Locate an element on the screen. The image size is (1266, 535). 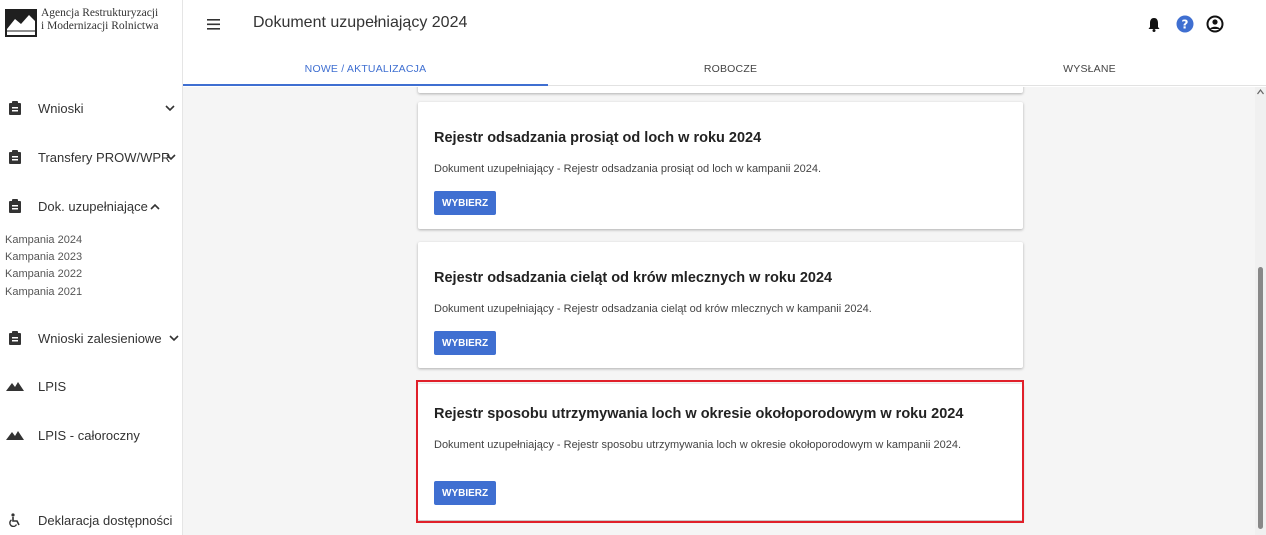
sidebar-item-lpis-caloroczny: LPIS - całoroczny is located at coordinates (91, 435).